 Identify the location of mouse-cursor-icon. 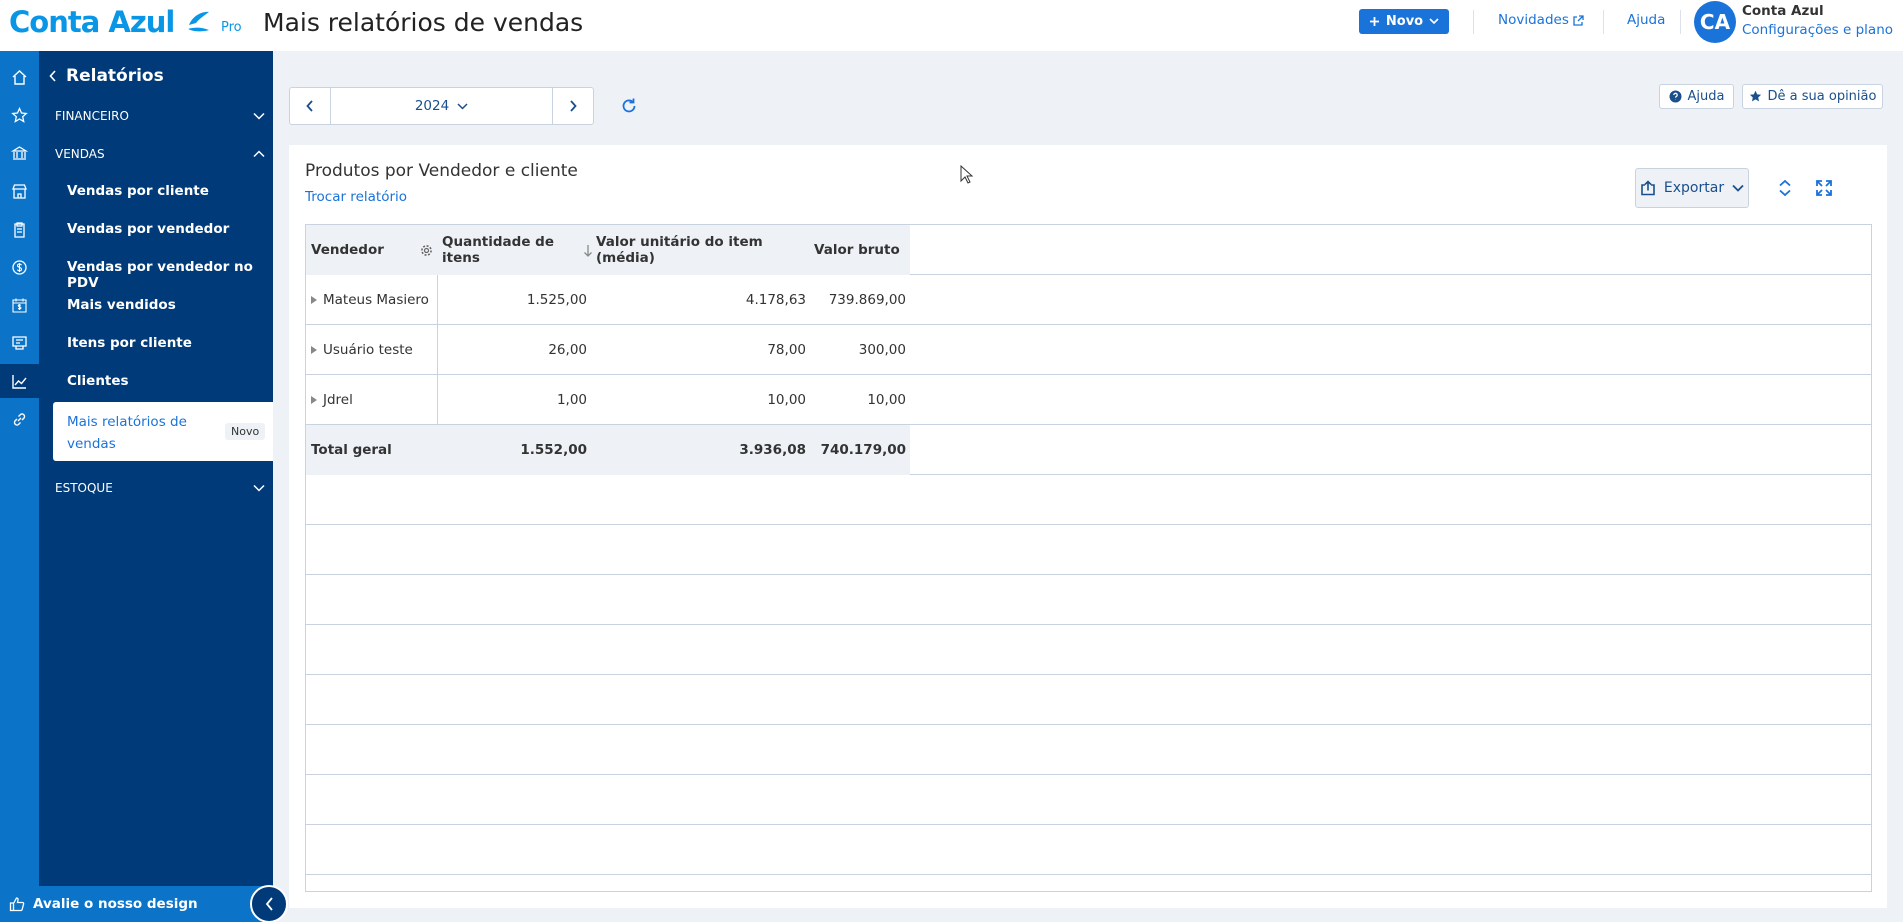
(967, 174).